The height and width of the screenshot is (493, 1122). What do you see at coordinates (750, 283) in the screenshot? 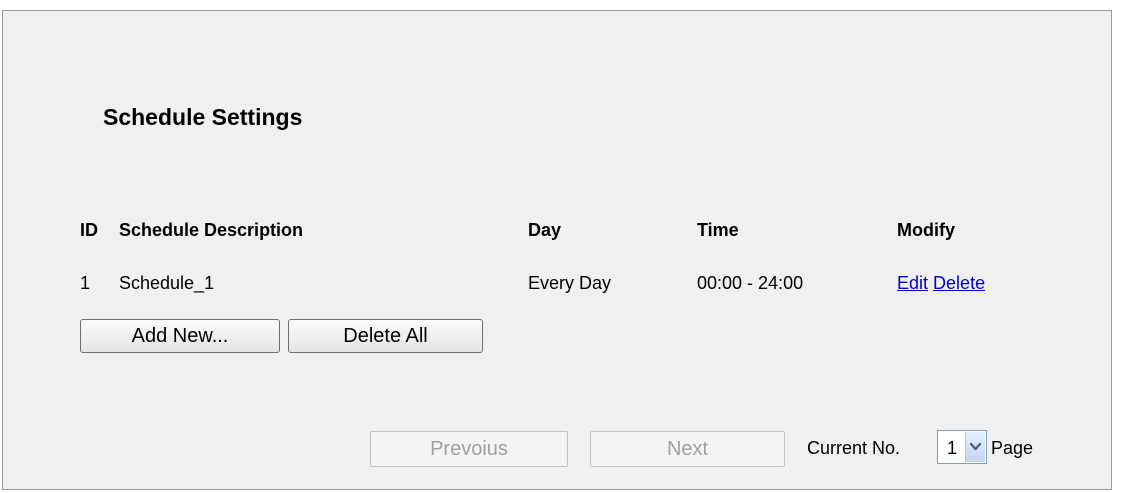
I see `row-time: 00:00 - 24:00` at bounding box center [750, 283].